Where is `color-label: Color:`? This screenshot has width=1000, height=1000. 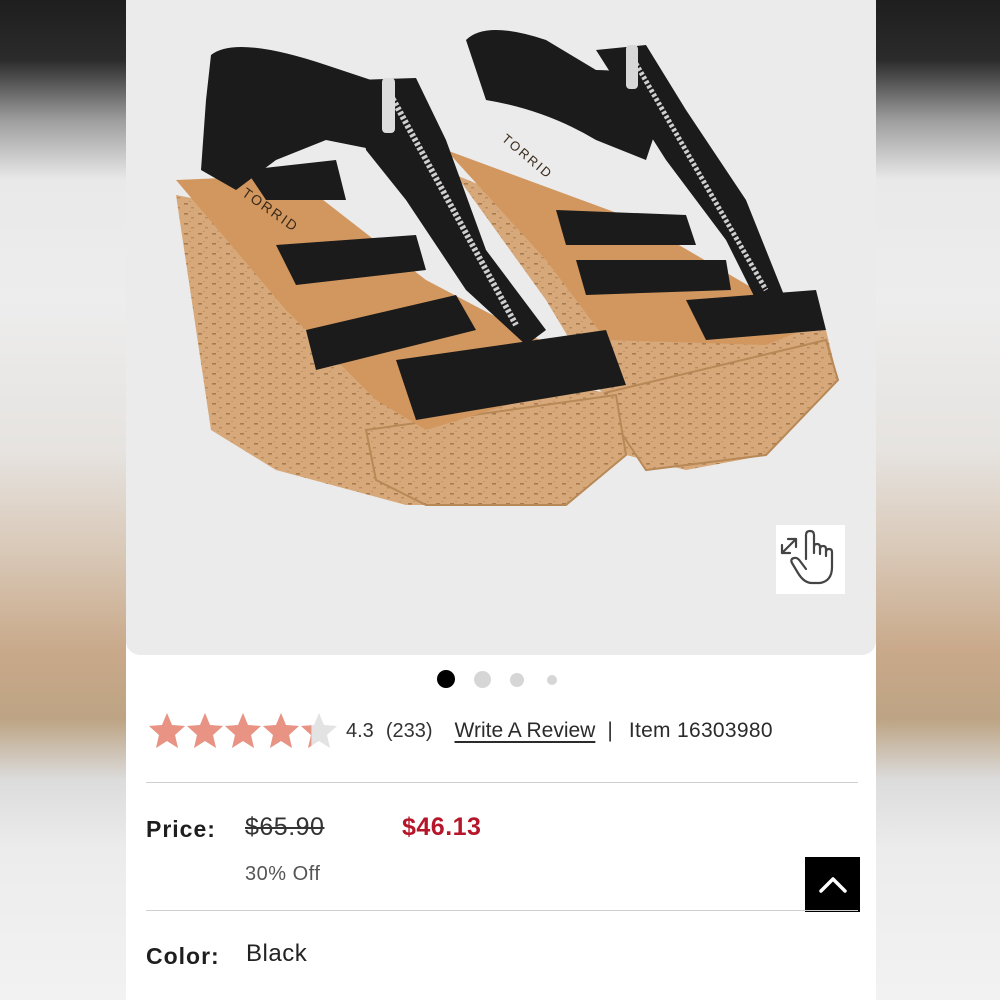
color-label: Color: is located at coordinates (183, 956).